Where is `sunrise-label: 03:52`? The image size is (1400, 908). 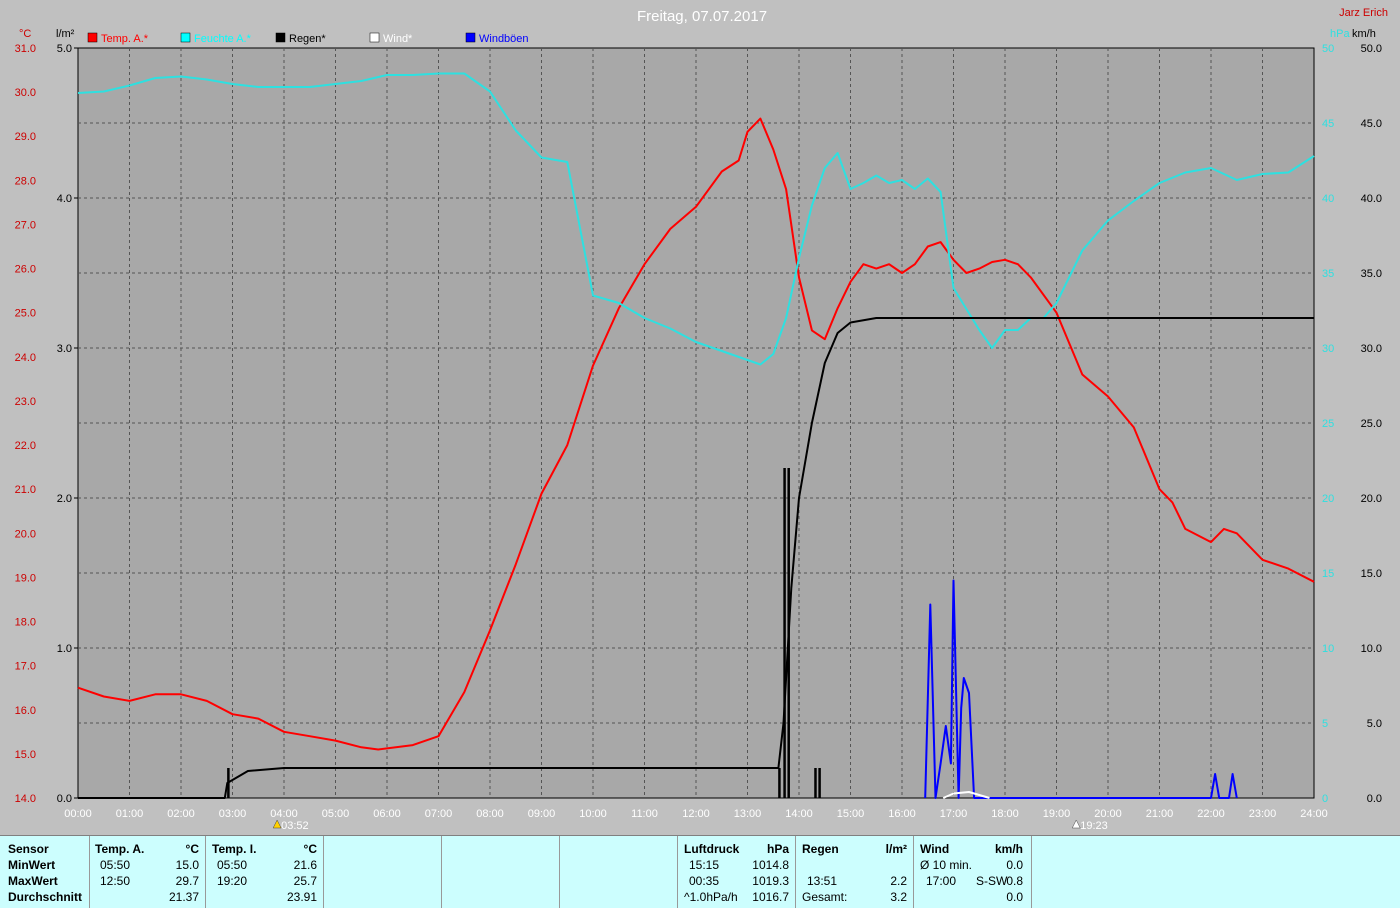 sunrise-label: 03:52 is located at coordinates (295, 826).